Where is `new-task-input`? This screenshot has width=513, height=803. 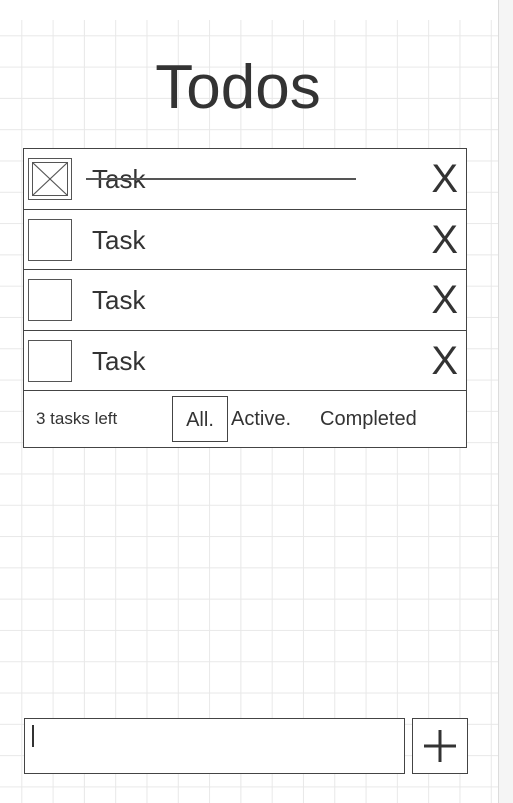 new-task-input is located at coordinates (214, 746).